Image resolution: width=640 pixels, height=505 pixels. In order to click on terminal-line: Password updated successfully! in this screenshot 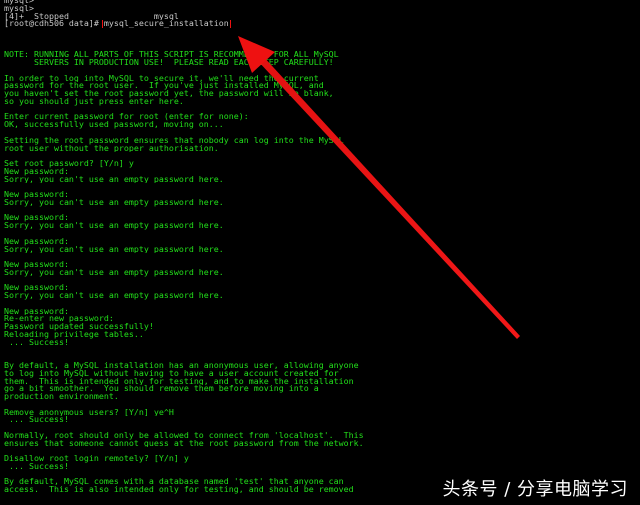, I will do `click(322, 327)`.